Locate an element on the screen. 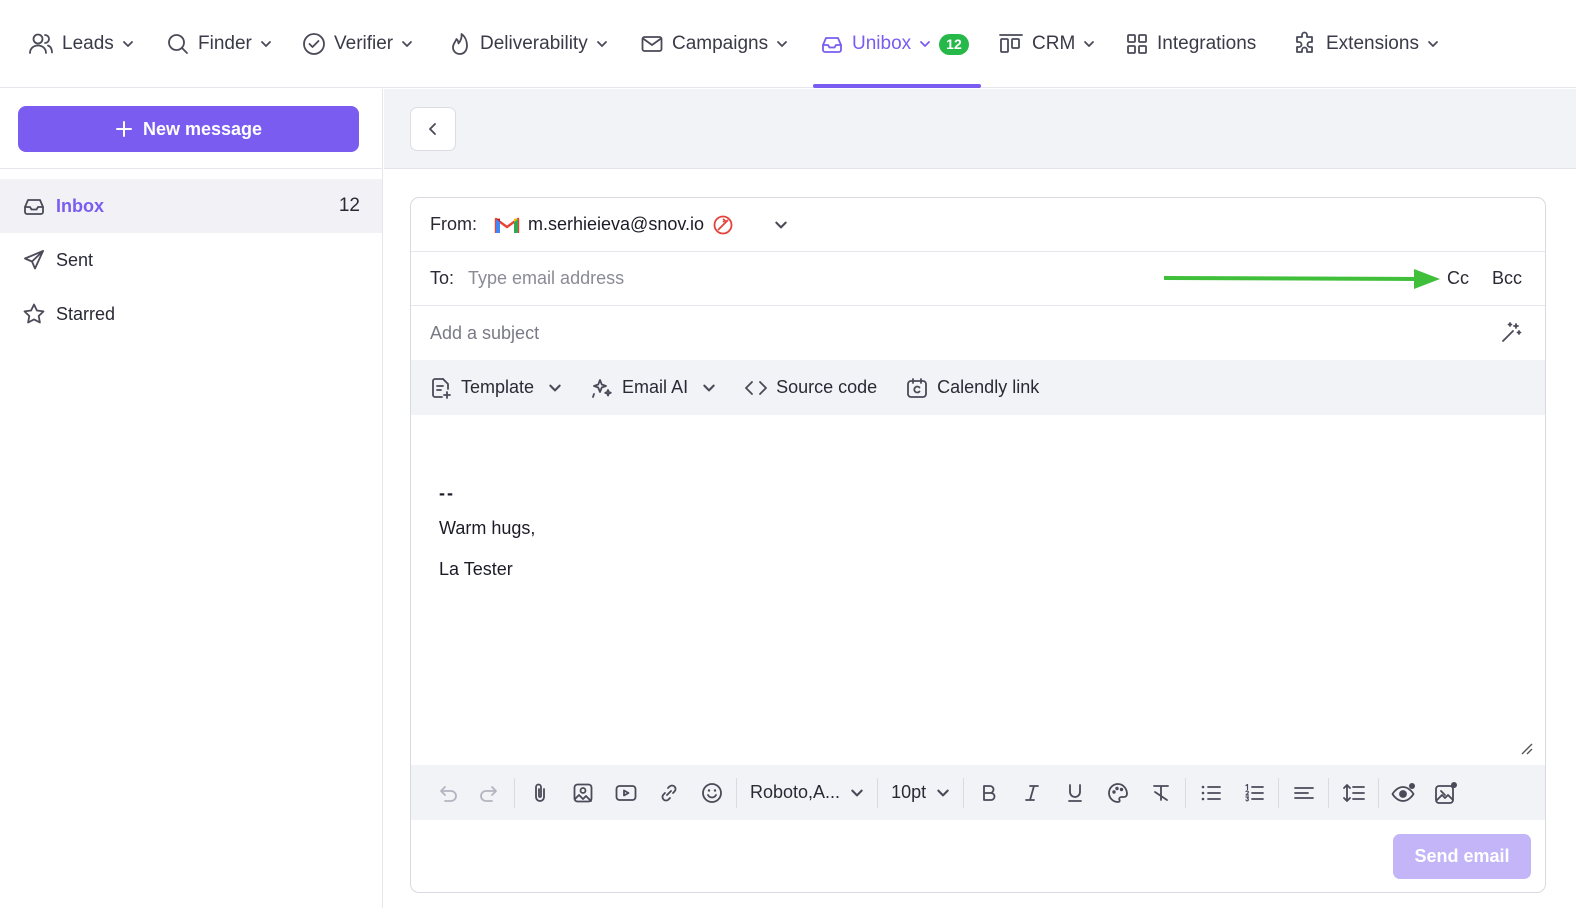  unibox-badge: 12 is located at coordinates (954, 44).